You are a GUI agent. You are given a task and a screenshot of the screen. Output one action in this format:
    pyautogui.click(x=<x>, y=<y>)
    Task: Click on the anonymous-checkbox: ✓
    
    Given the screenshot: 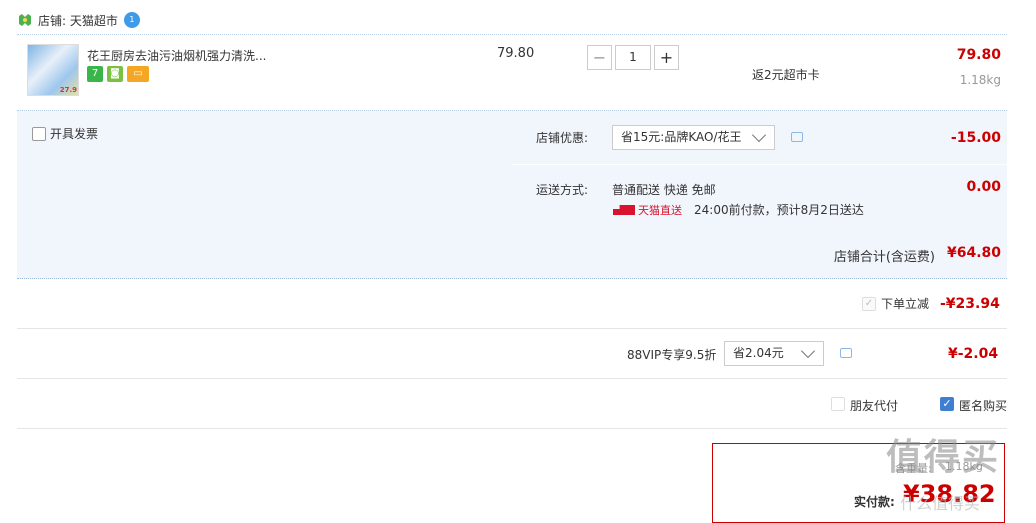 What is the action you would take?
    pyautogui.click(x=947, y=404)
    